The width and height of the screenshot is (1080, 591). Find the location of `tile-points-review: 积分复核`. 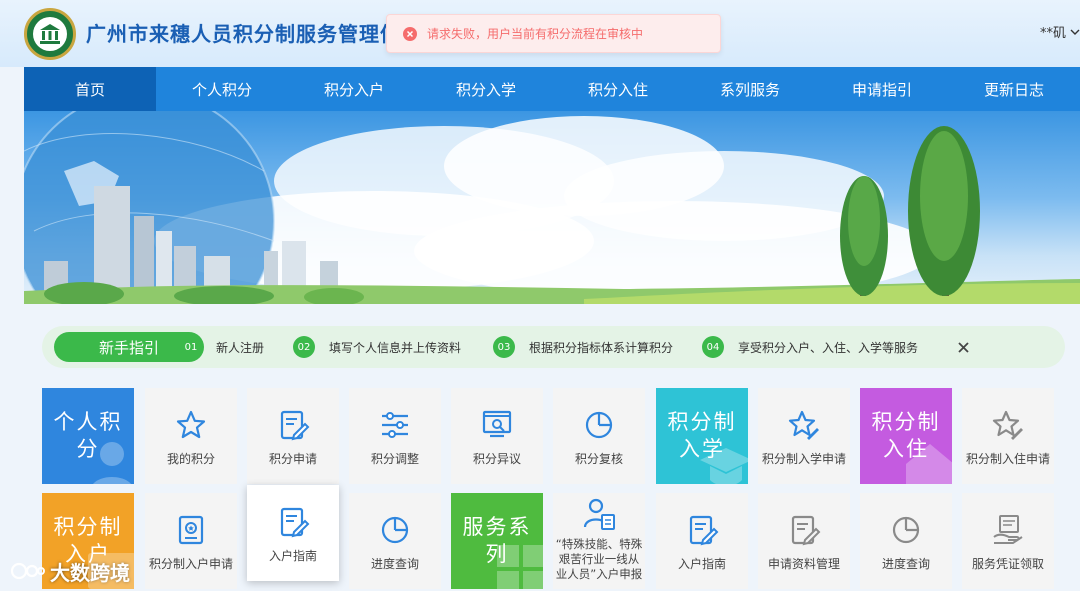

tile-points-review: 积分复核 is located at coordinates (599, 436).